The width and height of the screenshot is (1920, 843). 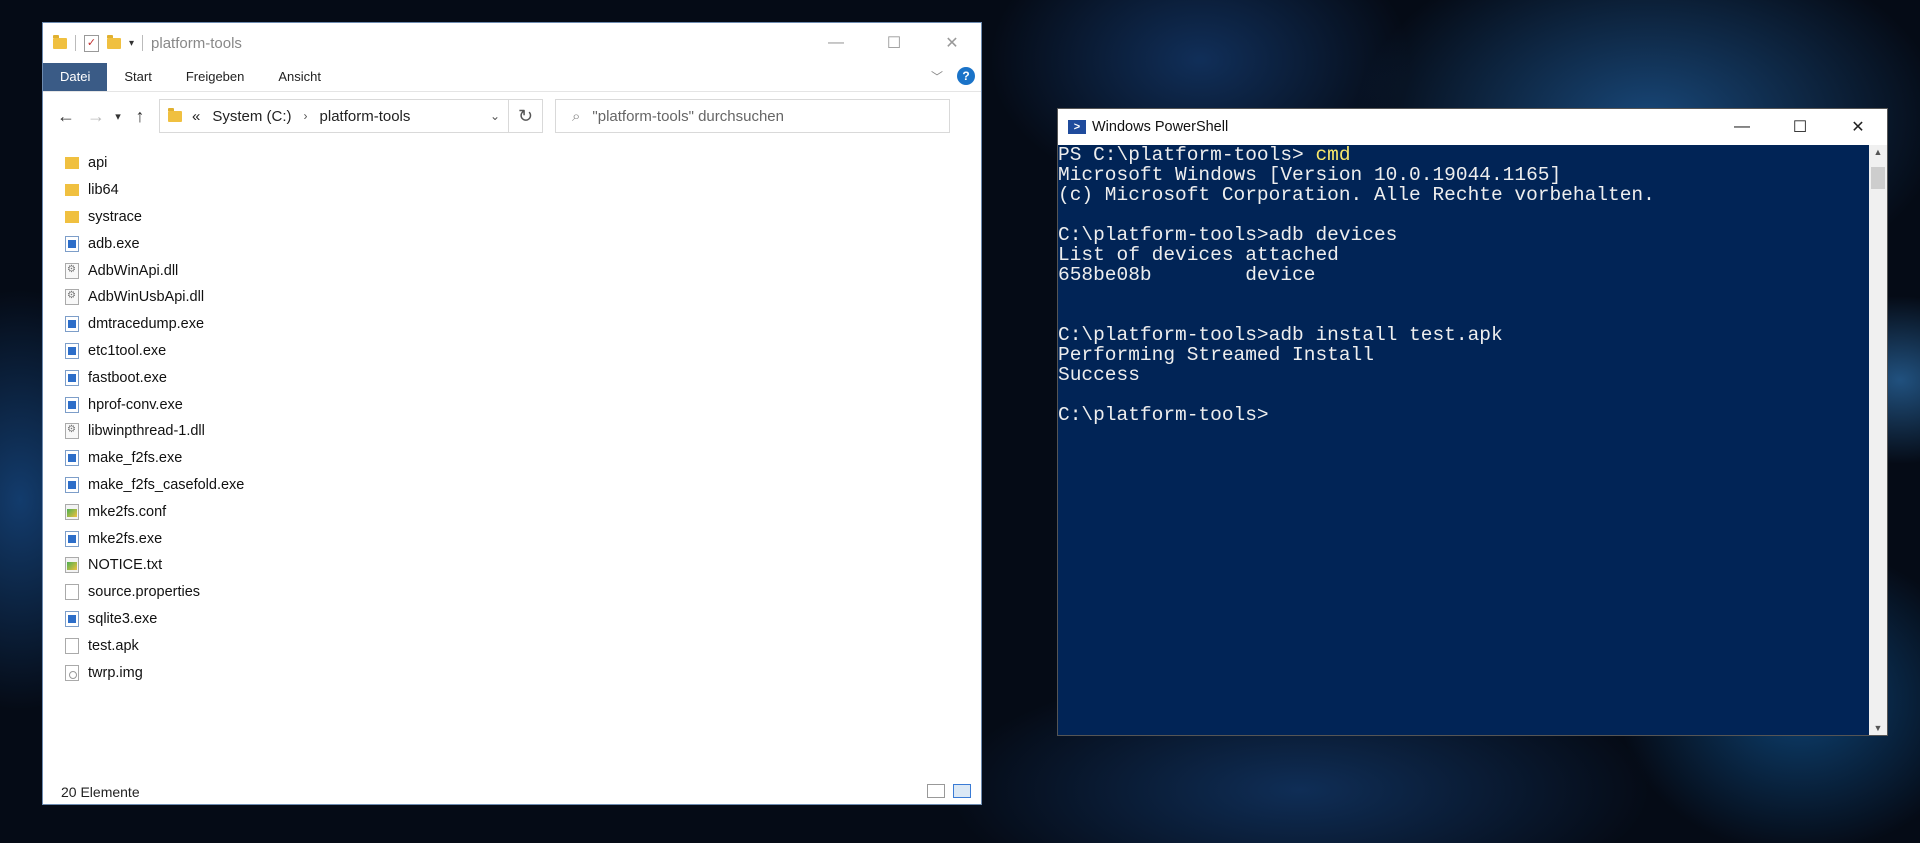 What do you see at coordinates (125, 538) in the screenshot?
I see `file-name: mke2fs.exe` at bounding box center [125, 538].